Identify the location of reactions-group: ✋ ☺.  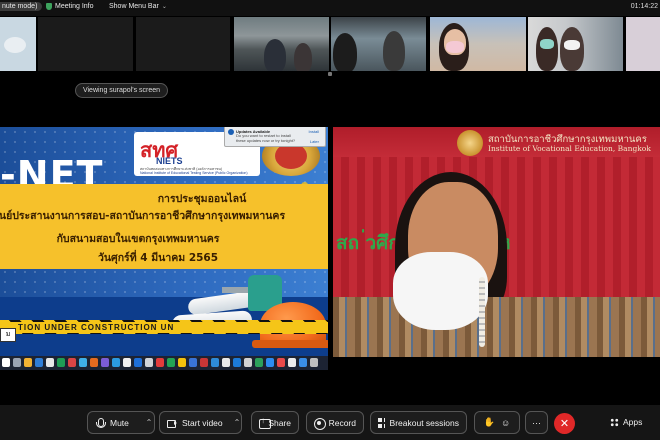
(497, 422).